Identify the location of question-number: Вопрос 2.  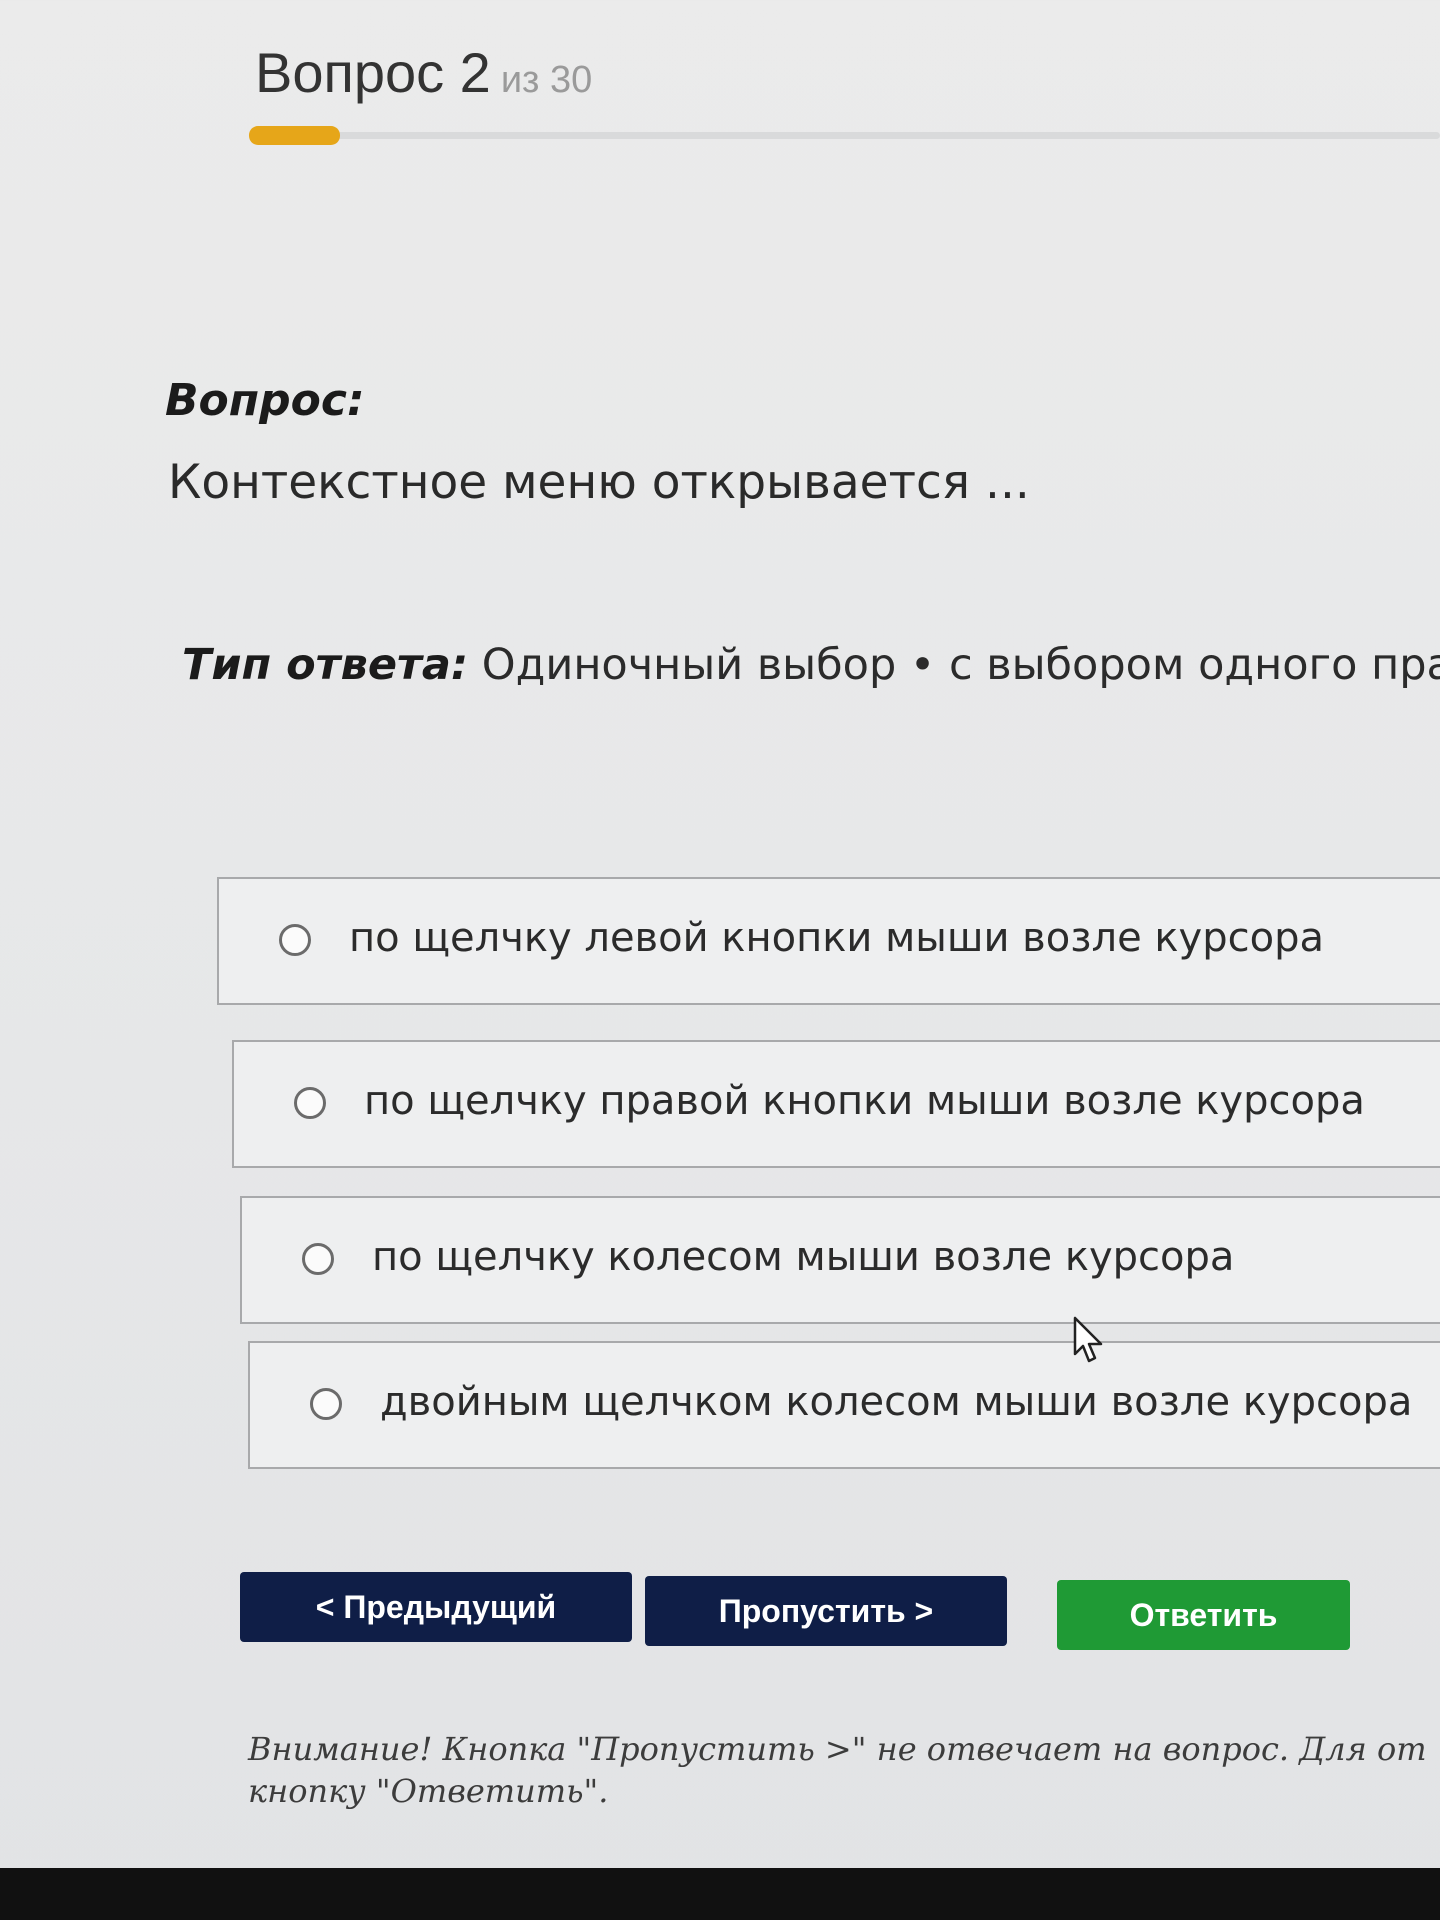
(373, 72).